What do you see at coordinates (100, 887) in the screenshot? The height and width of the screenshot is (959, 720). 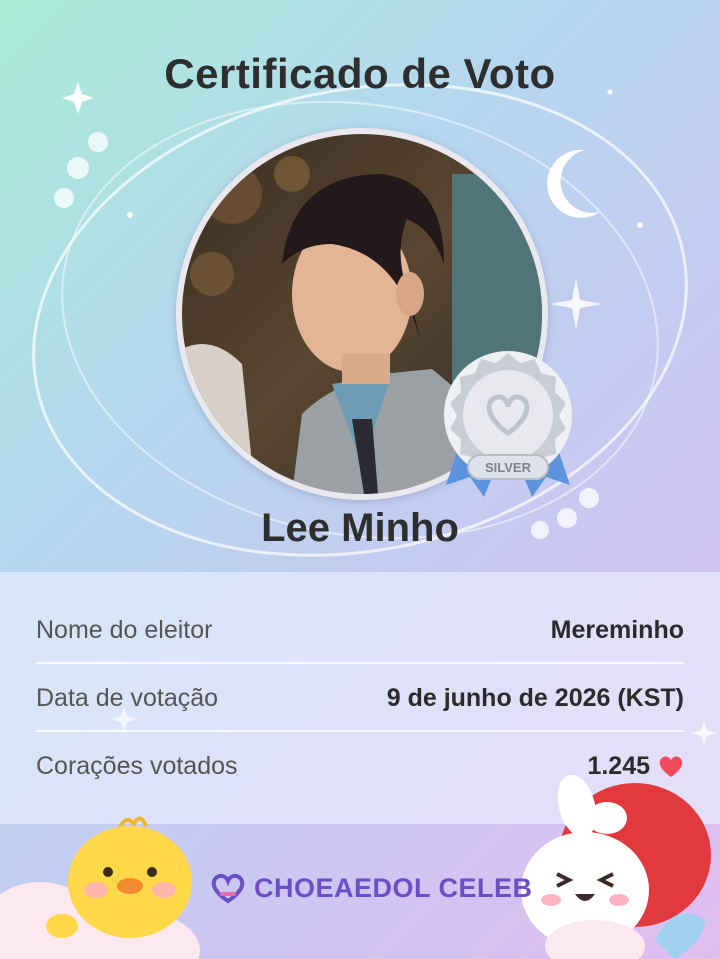 I see `chick-mascot` at bounding box center [100, 887].